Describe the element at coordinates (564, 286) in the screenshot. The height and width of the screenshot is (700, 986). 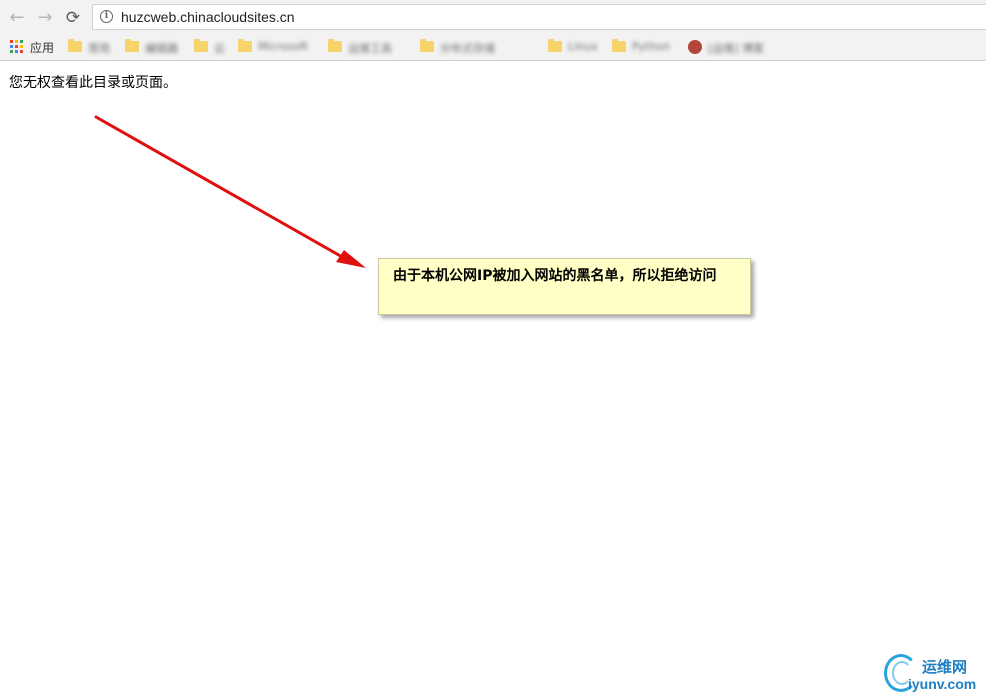
I see `annotation-callout: 由于本机公网IP被加入网站的黑名单，所以拒绝访问` at that location.